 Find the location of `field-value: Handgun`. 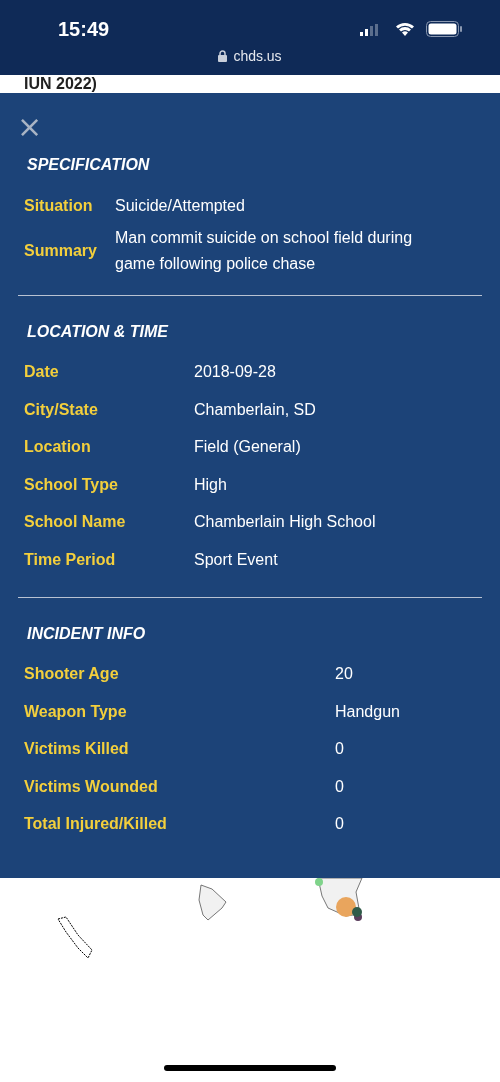

field-value: Handgun is located at coordinates (368, 711).